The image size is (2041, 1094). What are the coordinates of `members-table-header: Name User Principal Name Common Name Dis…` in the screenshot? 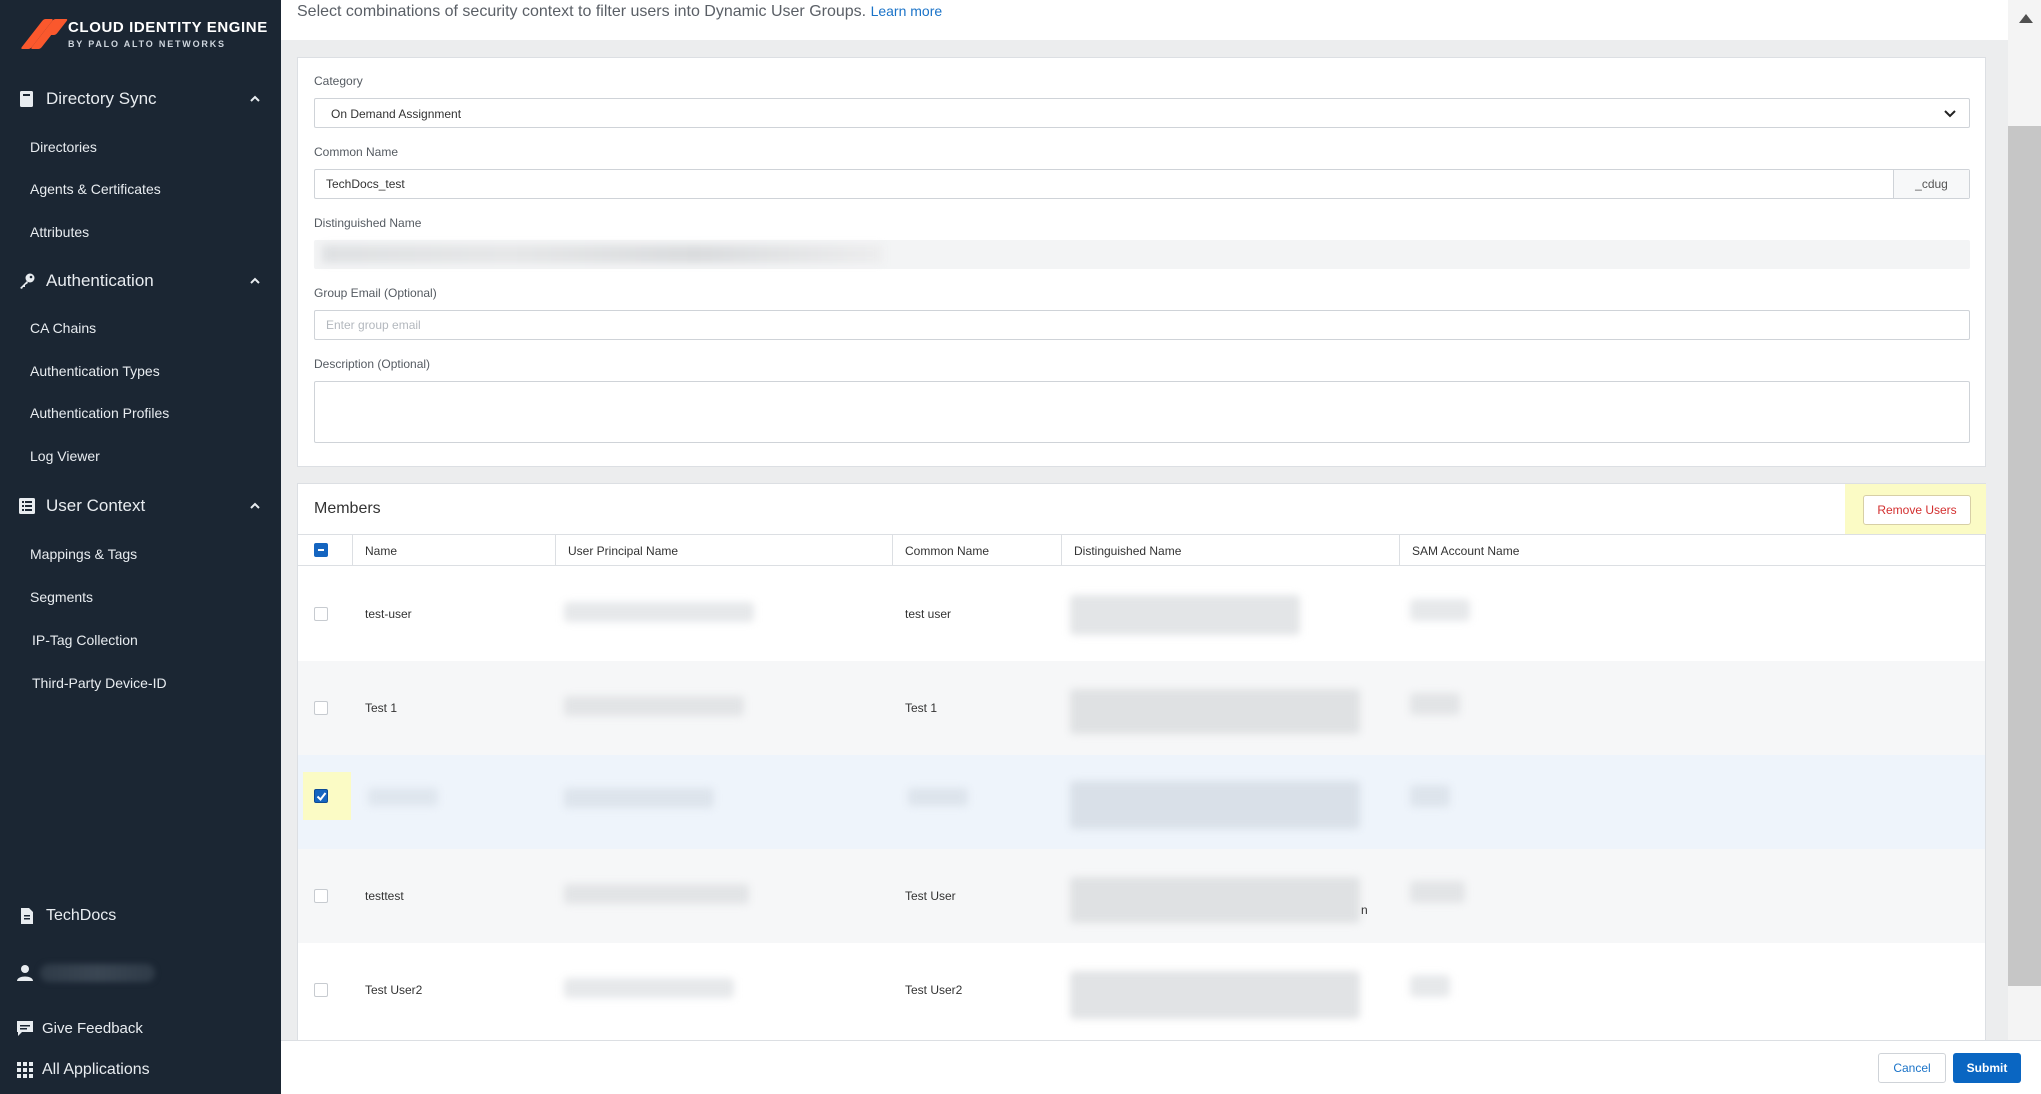 It's located at (1141, 550).